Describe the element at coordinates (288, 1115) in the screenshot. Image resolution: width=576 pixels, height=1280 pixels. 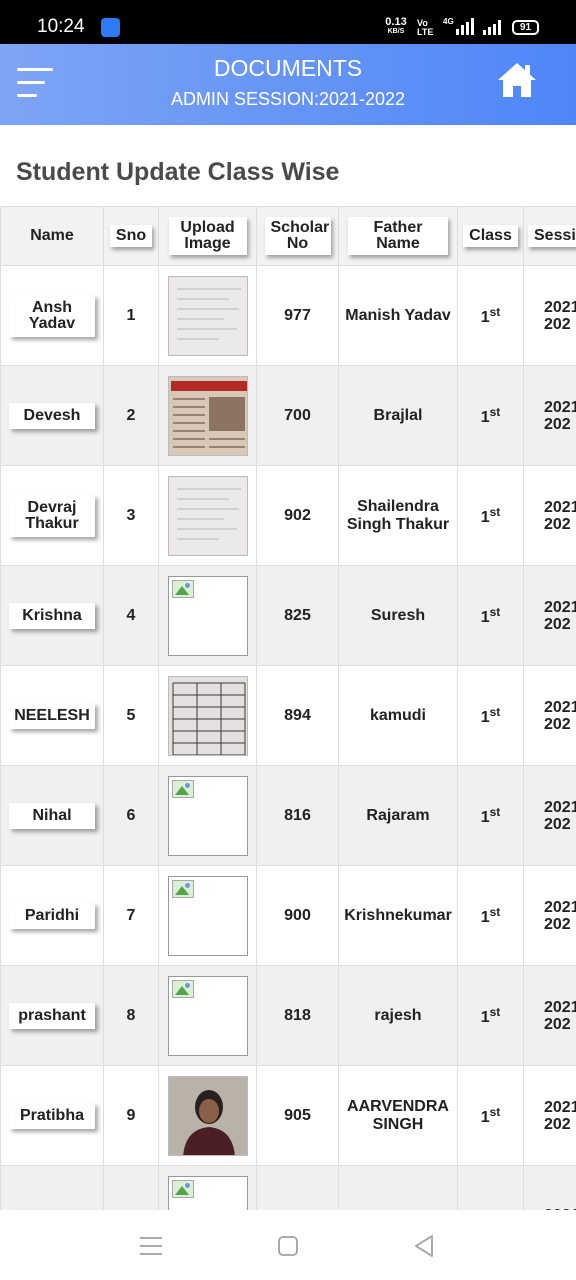
I see `table-row: Pratibha 9 905 AARVENDRA SINGH 1st 2021 202` at that location.